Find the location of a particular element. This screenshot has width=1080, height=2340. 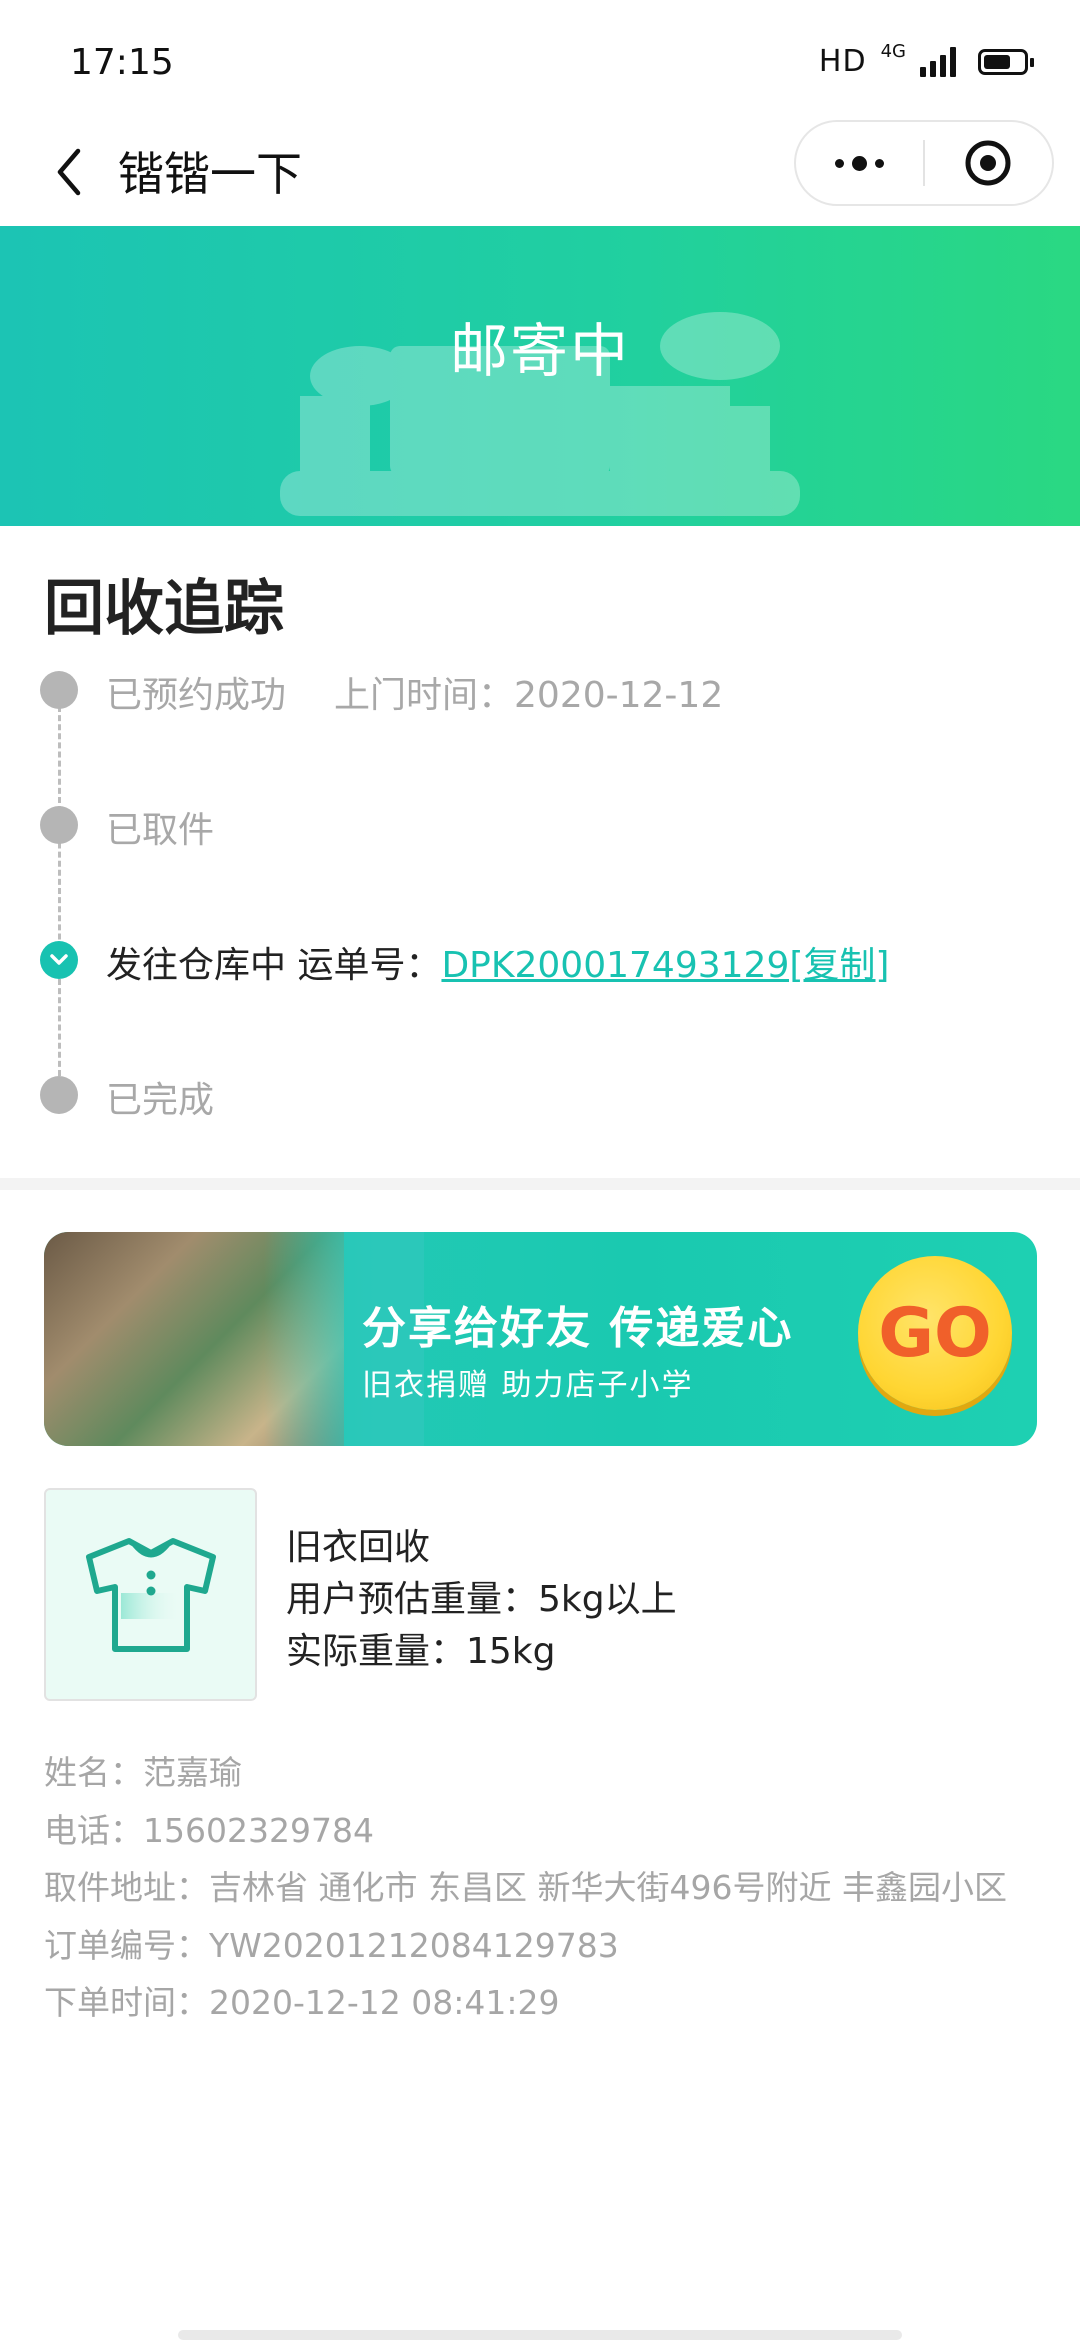

section-divider is located at coordinates (540, 1184).